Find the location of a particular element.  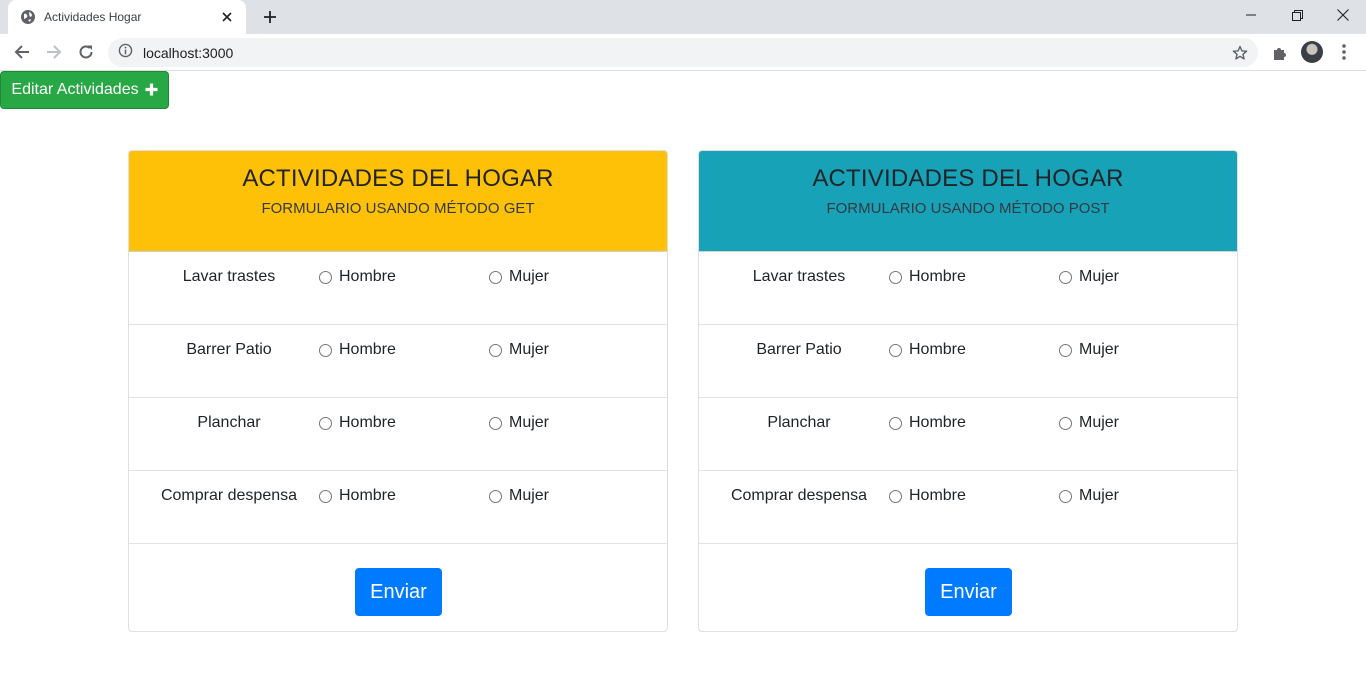

browser-toolbar: localhost:3000 is located at coordinates (683, 52).